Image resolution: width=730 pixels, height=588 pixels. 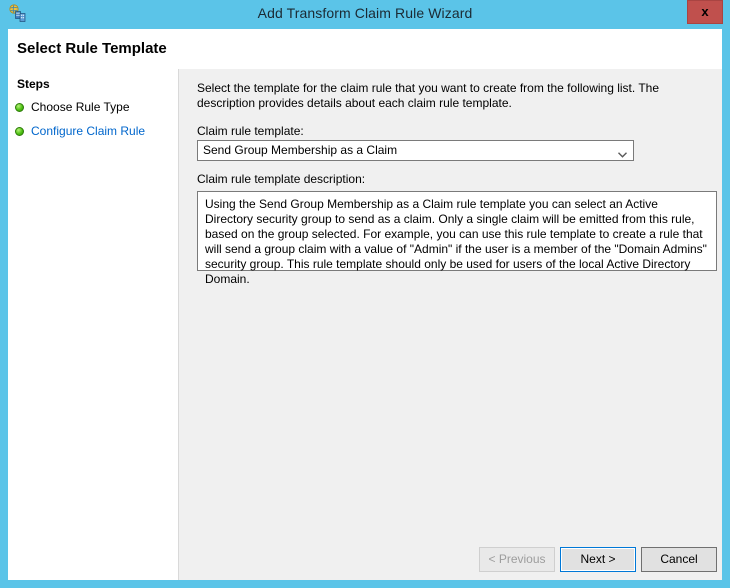 I want to click on claim-rule-template-value: Send Group Membership as a Claim, so click(x=300, y=150).